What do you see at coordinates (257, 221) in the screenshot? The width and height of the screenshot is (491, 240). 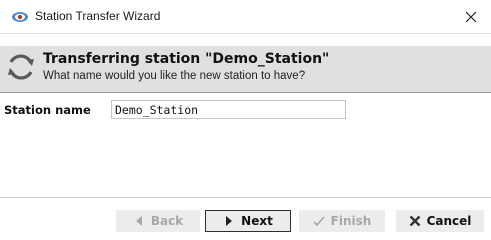 I see `next-button-label: Next` at bounding box center [257, 221].